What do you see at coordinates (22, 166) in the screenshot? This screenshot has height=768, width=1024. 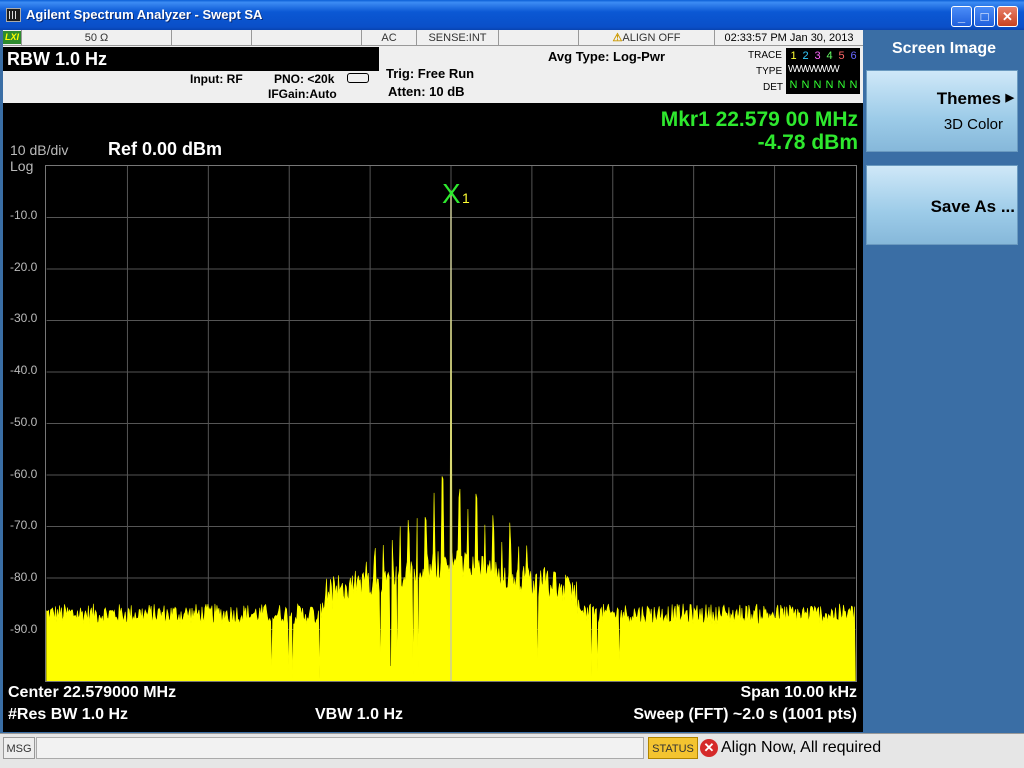 I see `log-label: Log` at bounding box center [22, 166].